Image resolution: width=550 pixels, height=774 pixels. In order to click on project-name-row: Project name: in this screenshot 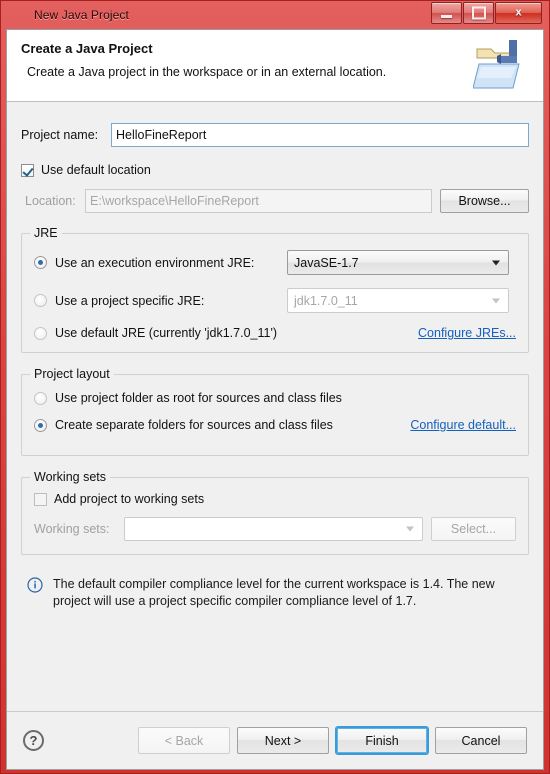, I will do `click(275, 135)`.